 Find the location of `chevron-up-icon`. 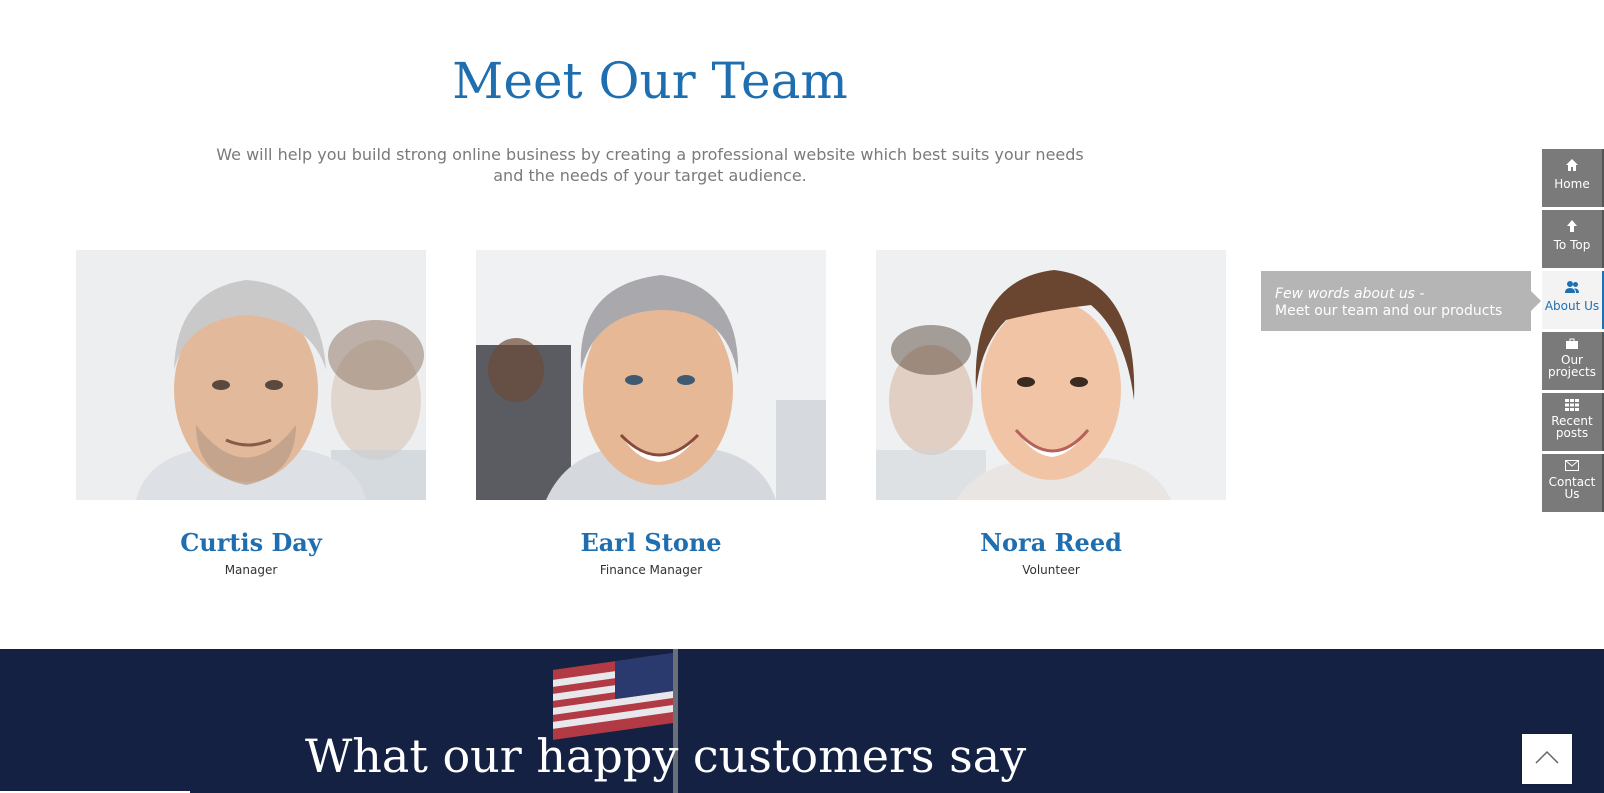

chevron-up-icon is located at coordinates (1547, 759).